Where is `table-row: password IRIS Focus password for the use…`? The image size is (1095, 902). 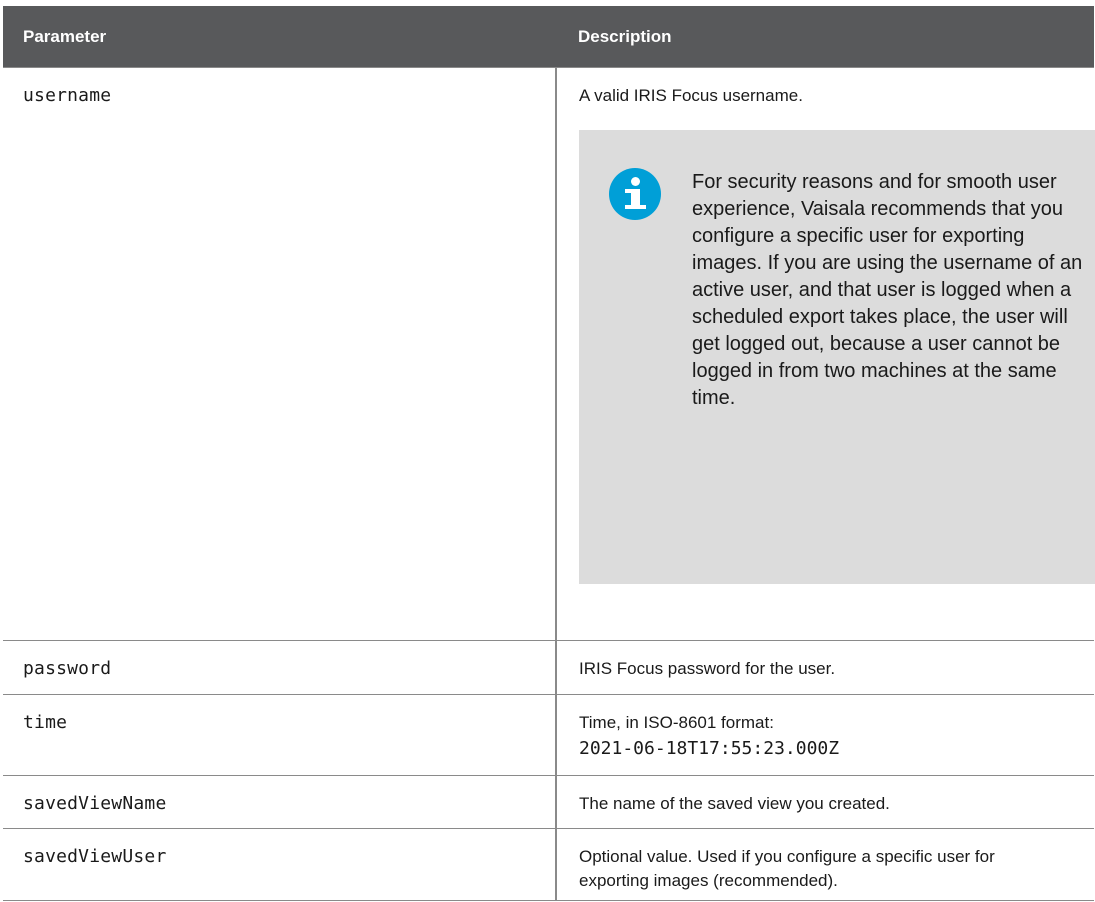
table-row: password IRIS Focus password for the use… is located at coordinates (548, 667).